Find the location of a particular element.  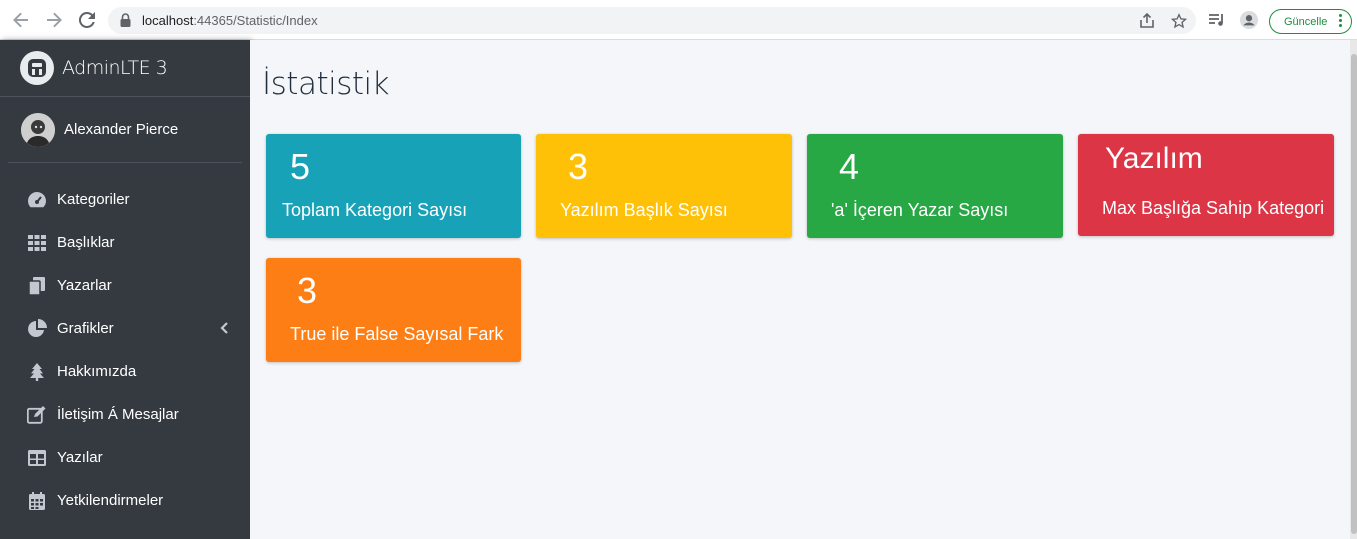

star-icon is located at coordinates (1179, 21).